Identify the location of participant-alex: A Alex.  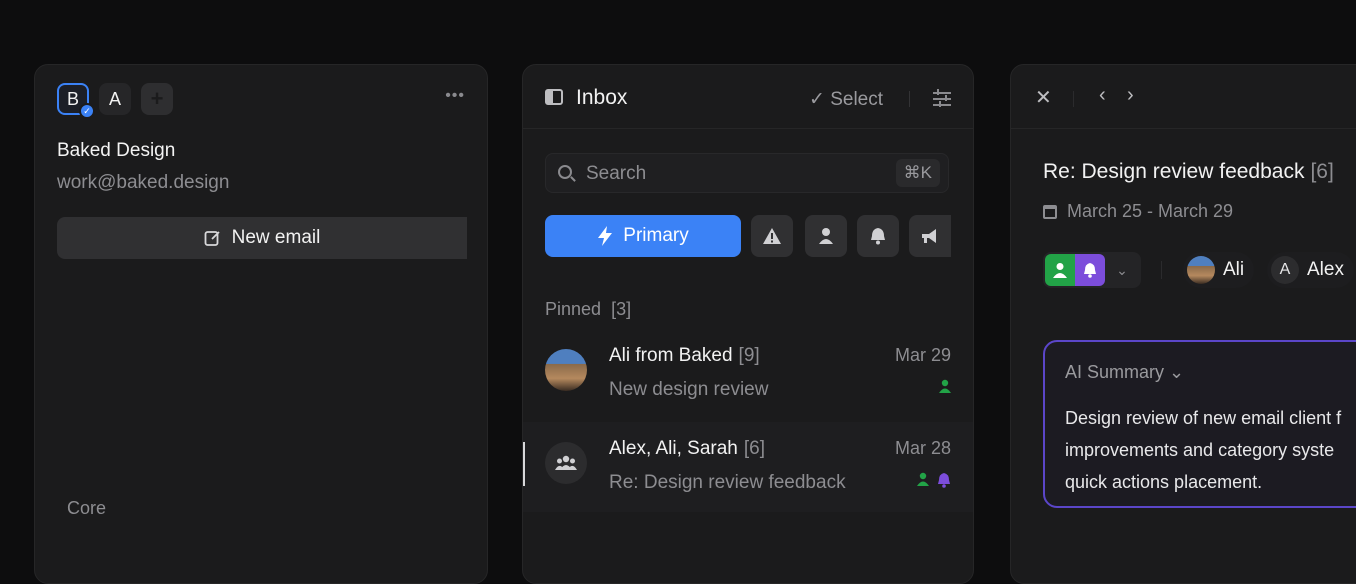
(1310, 270).